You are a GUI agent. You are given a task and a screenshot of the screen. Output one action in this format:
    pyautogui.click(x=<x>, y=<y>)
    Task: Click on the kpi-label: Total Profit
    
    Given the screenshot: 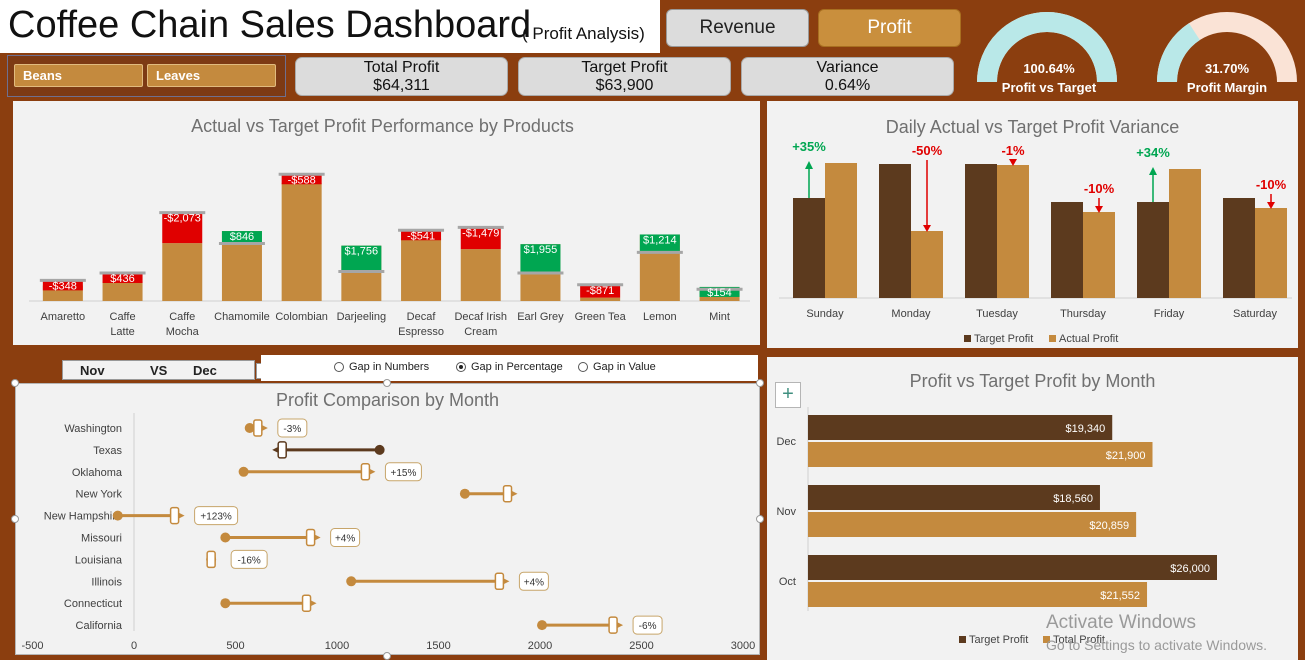 What is the action you would take?
    pyautogui.click(x=401, y=67)
    